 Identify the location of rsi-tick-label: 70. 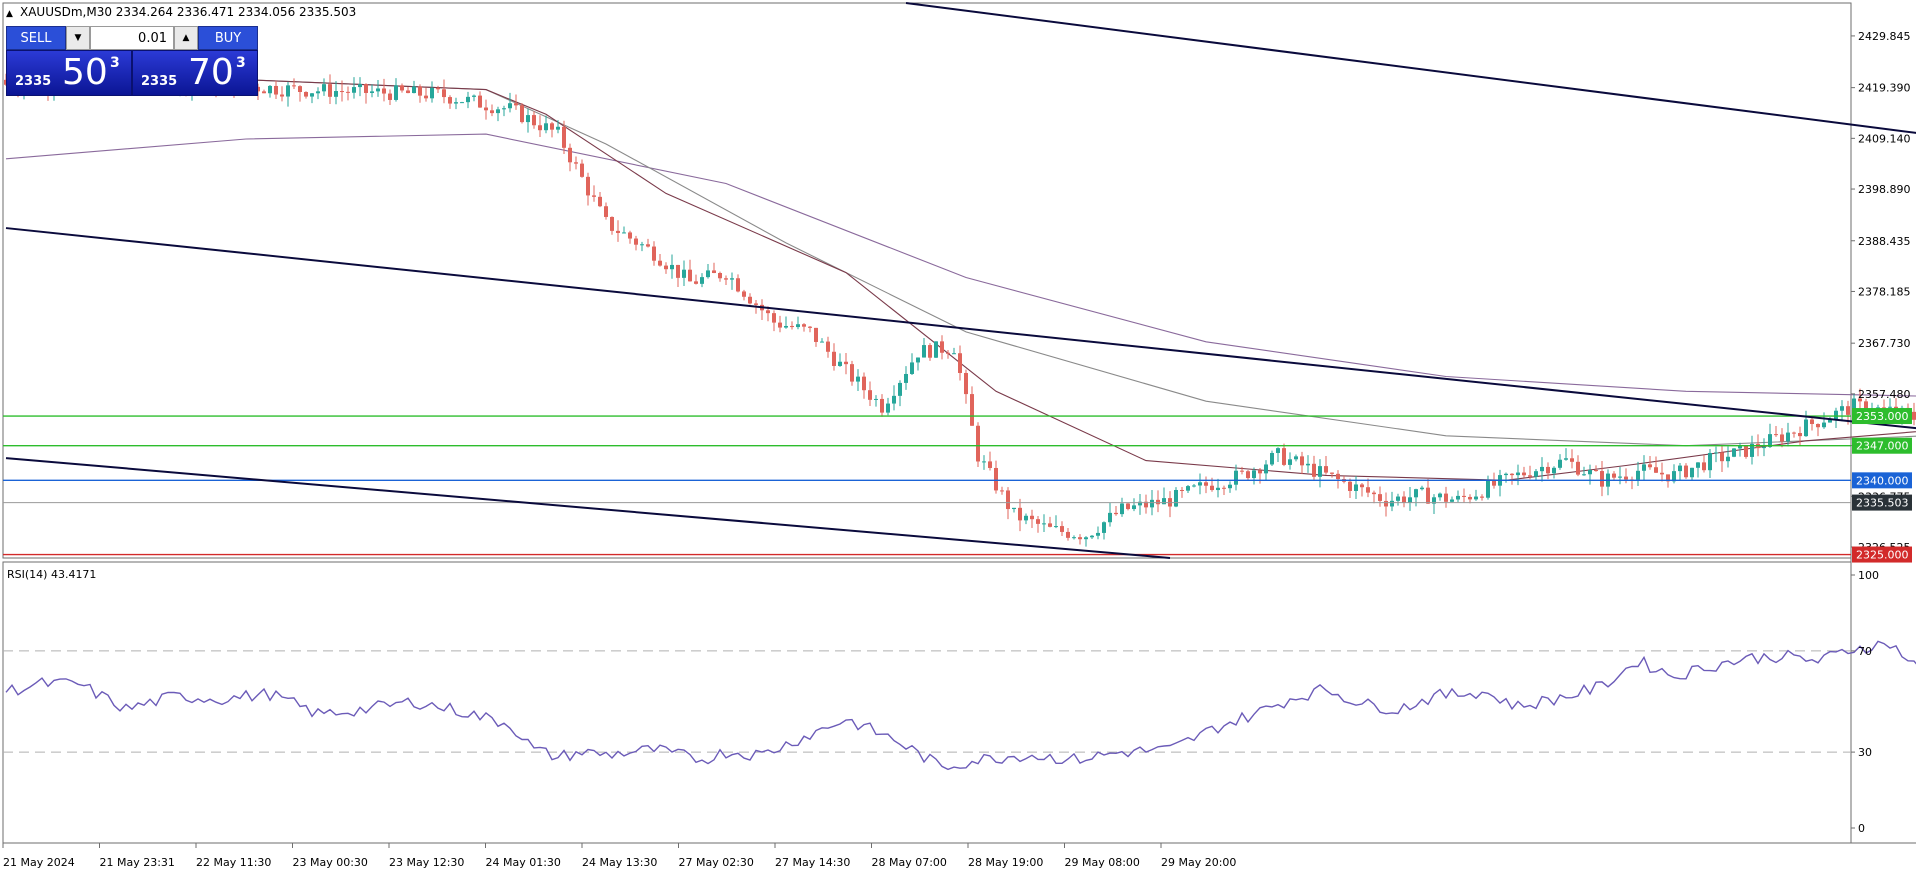
(1865, 651).